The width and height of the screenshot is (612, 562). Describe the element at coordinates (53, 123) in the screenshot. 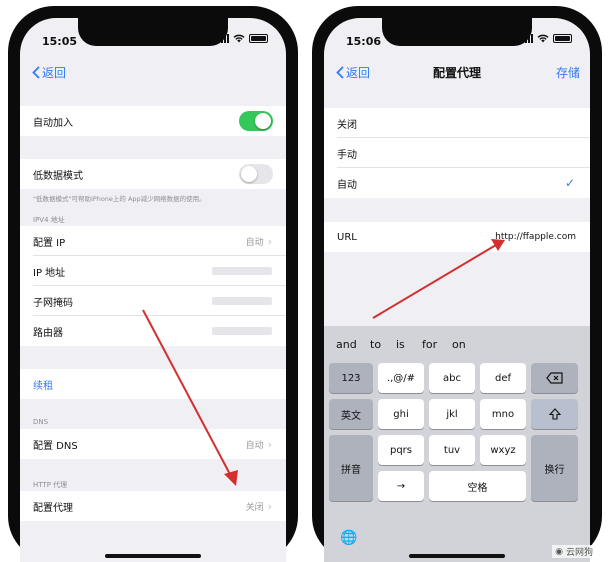

I see `auto-join-label: 自动加入` at that location.